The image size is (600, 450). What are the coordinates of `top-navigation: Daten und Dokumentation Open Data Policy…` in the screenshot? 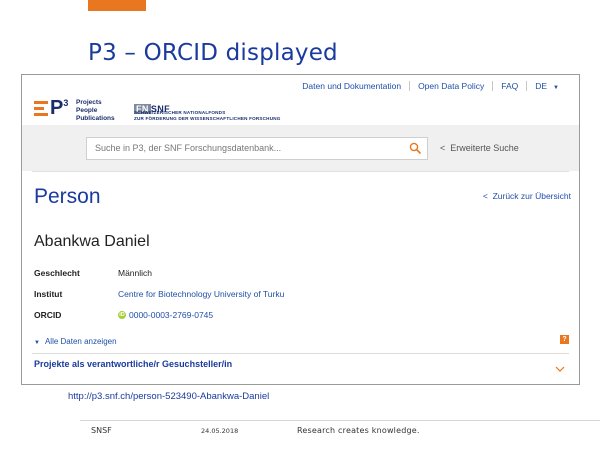 It's located at (430, 86).